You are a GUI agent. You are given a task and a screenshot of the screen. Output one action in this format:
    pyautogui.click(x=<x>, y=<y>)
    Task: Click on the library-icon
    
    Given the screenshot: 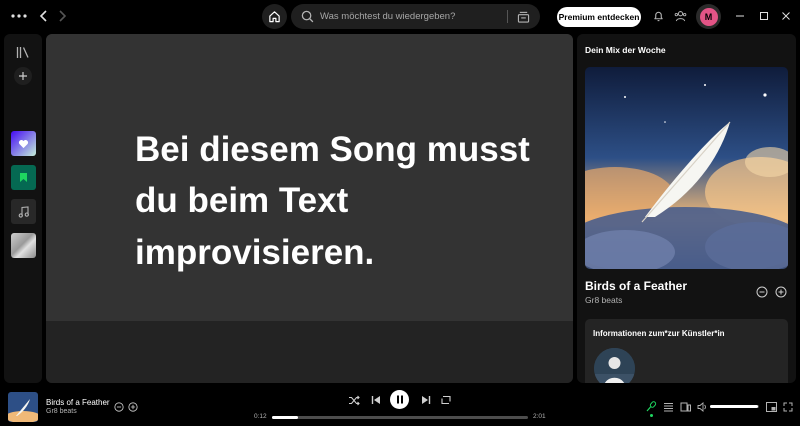 What is the action you would take?
    pyautogui.click(x=23, y=52)
    